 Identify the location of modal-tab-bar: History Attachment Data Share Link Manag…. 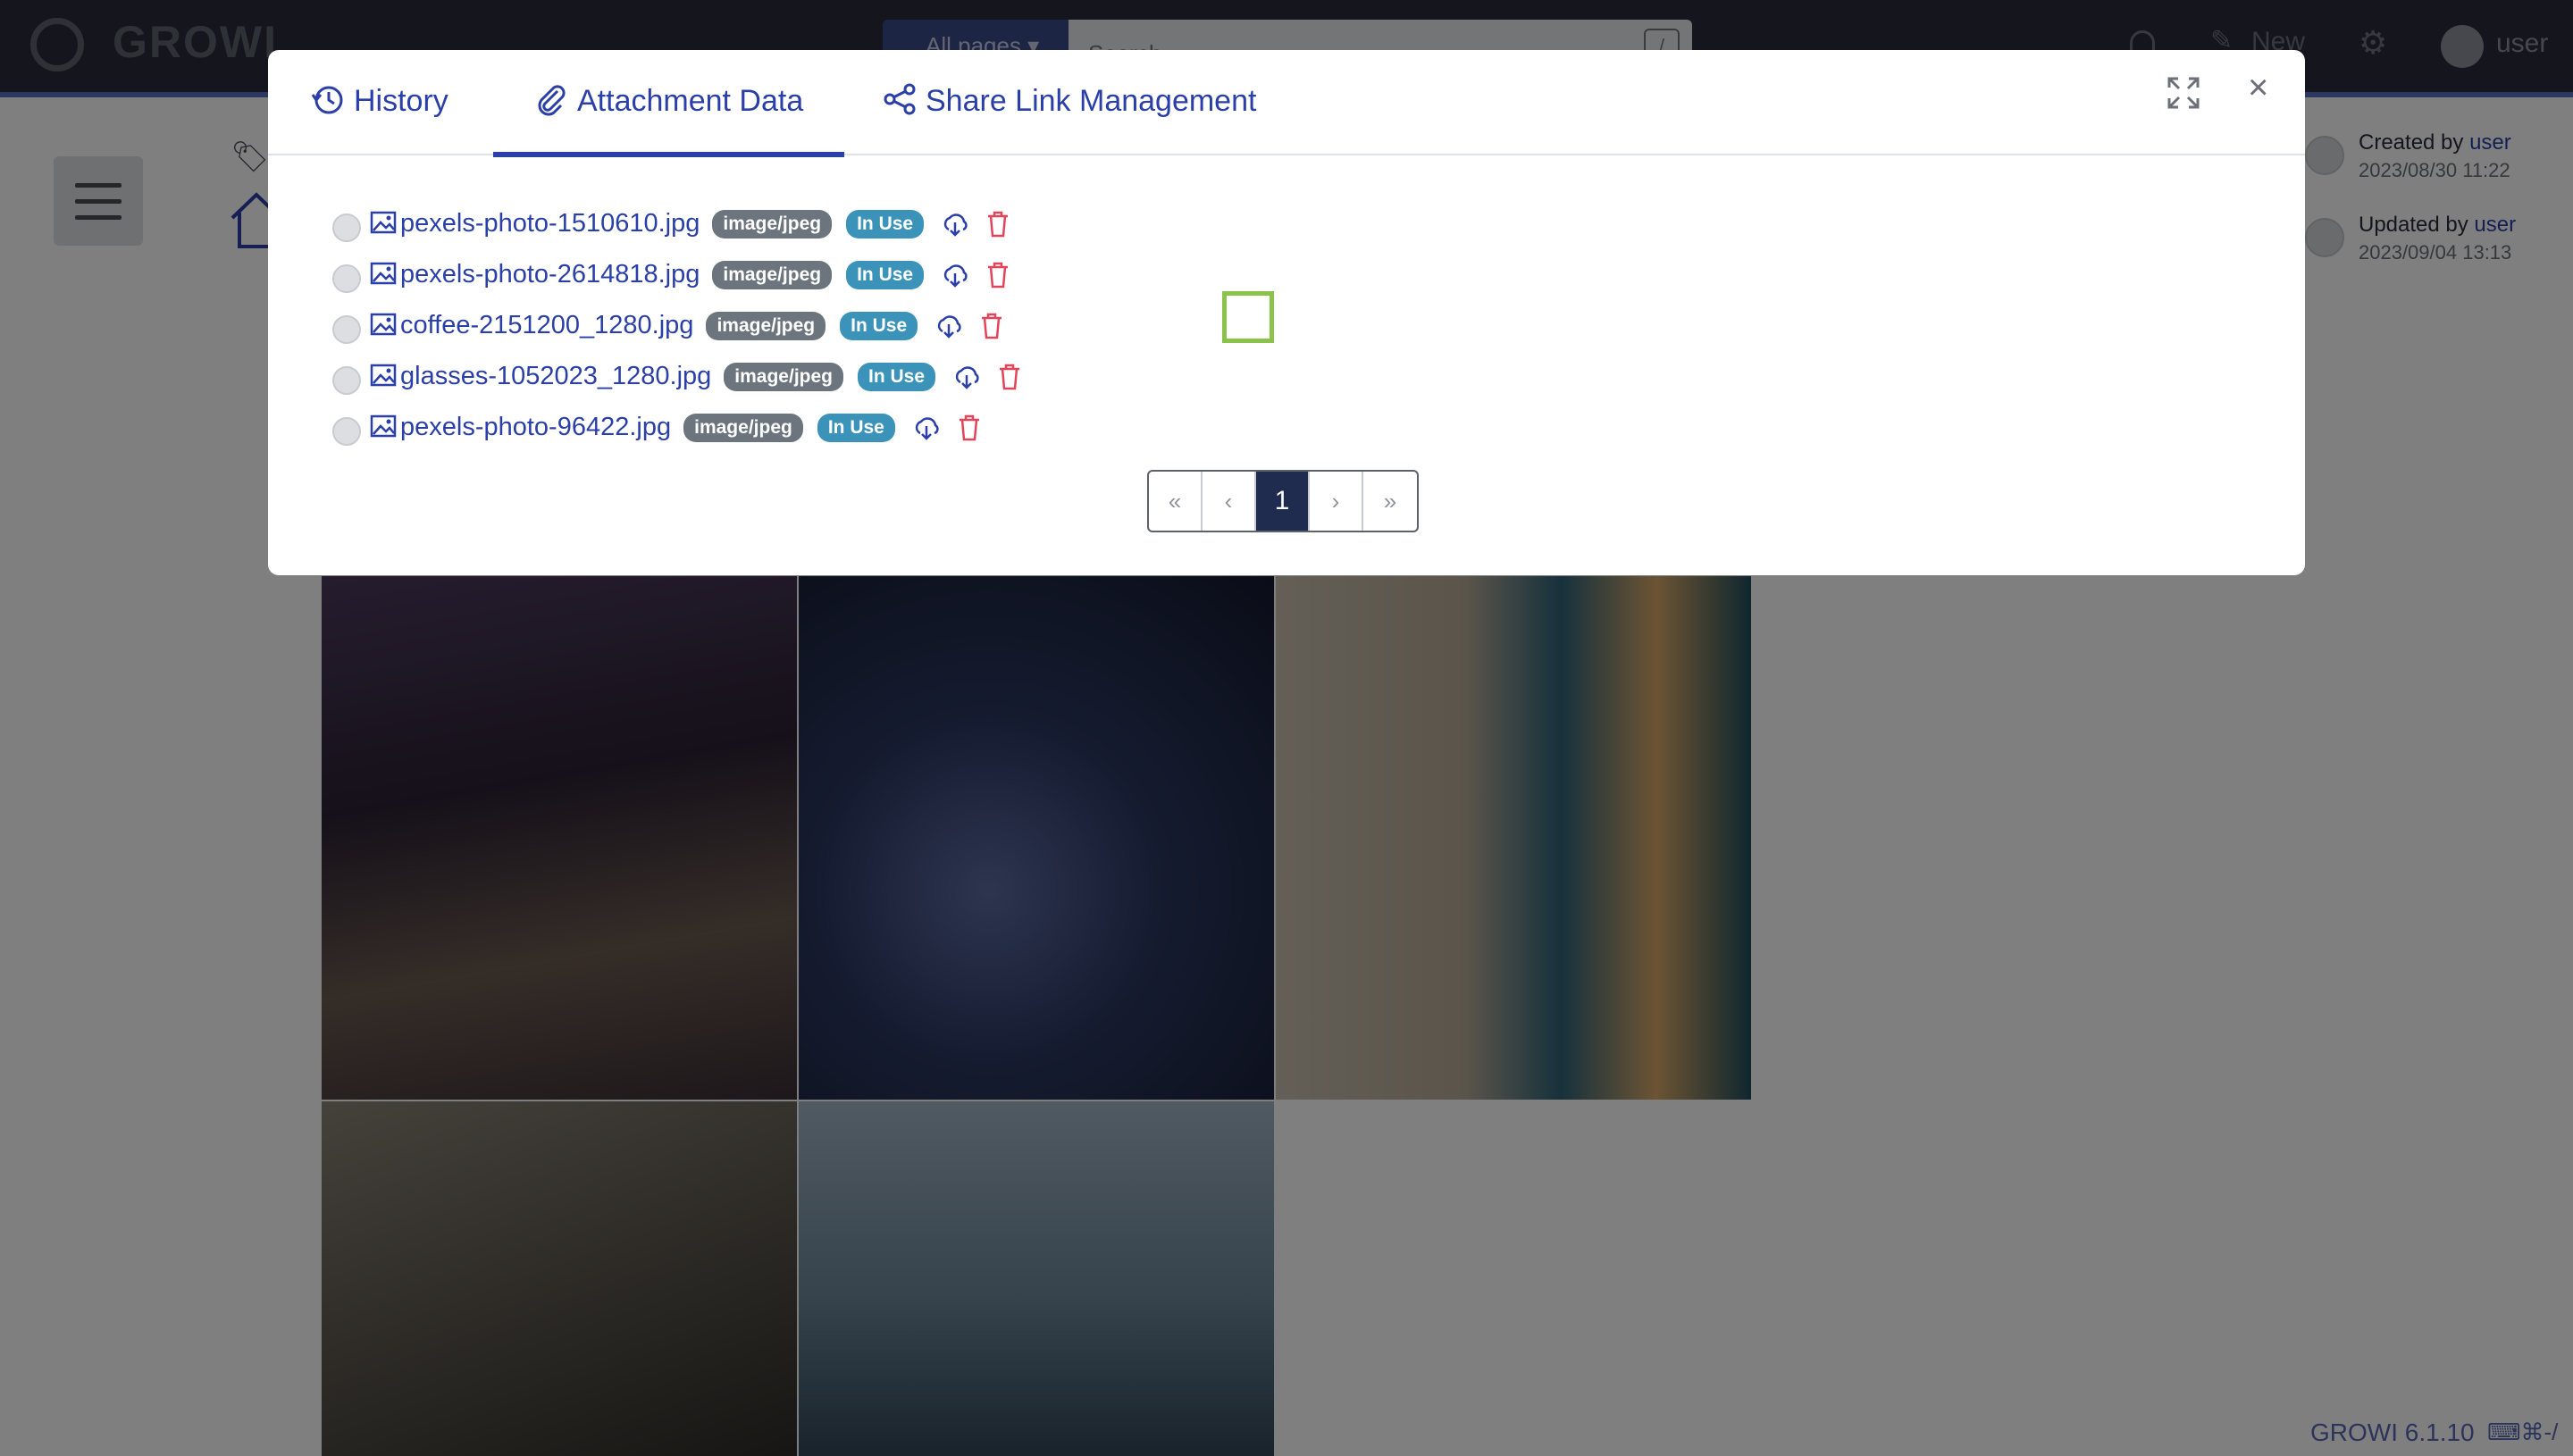
(1286, 103).